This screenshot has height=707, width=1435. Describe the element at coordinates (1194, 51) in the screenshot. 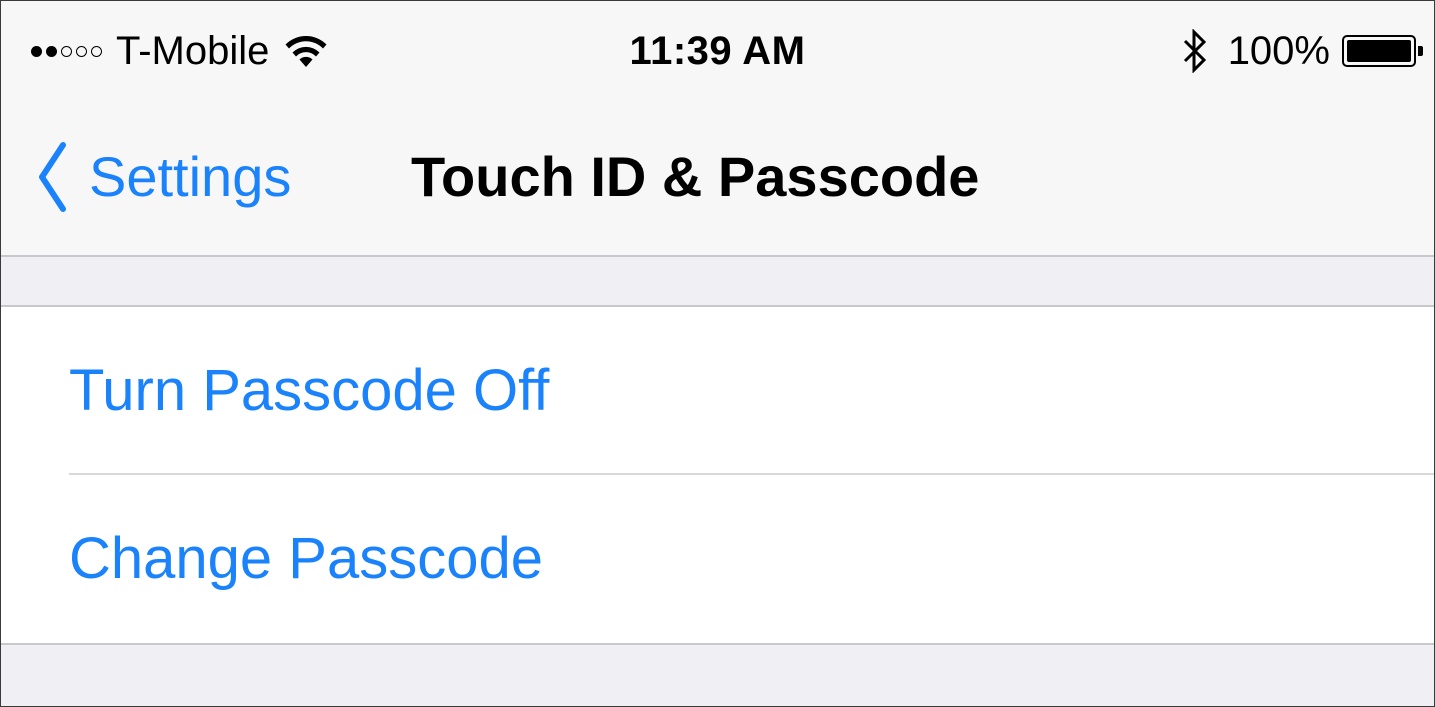

I see `bluetooth-icon` at that location.